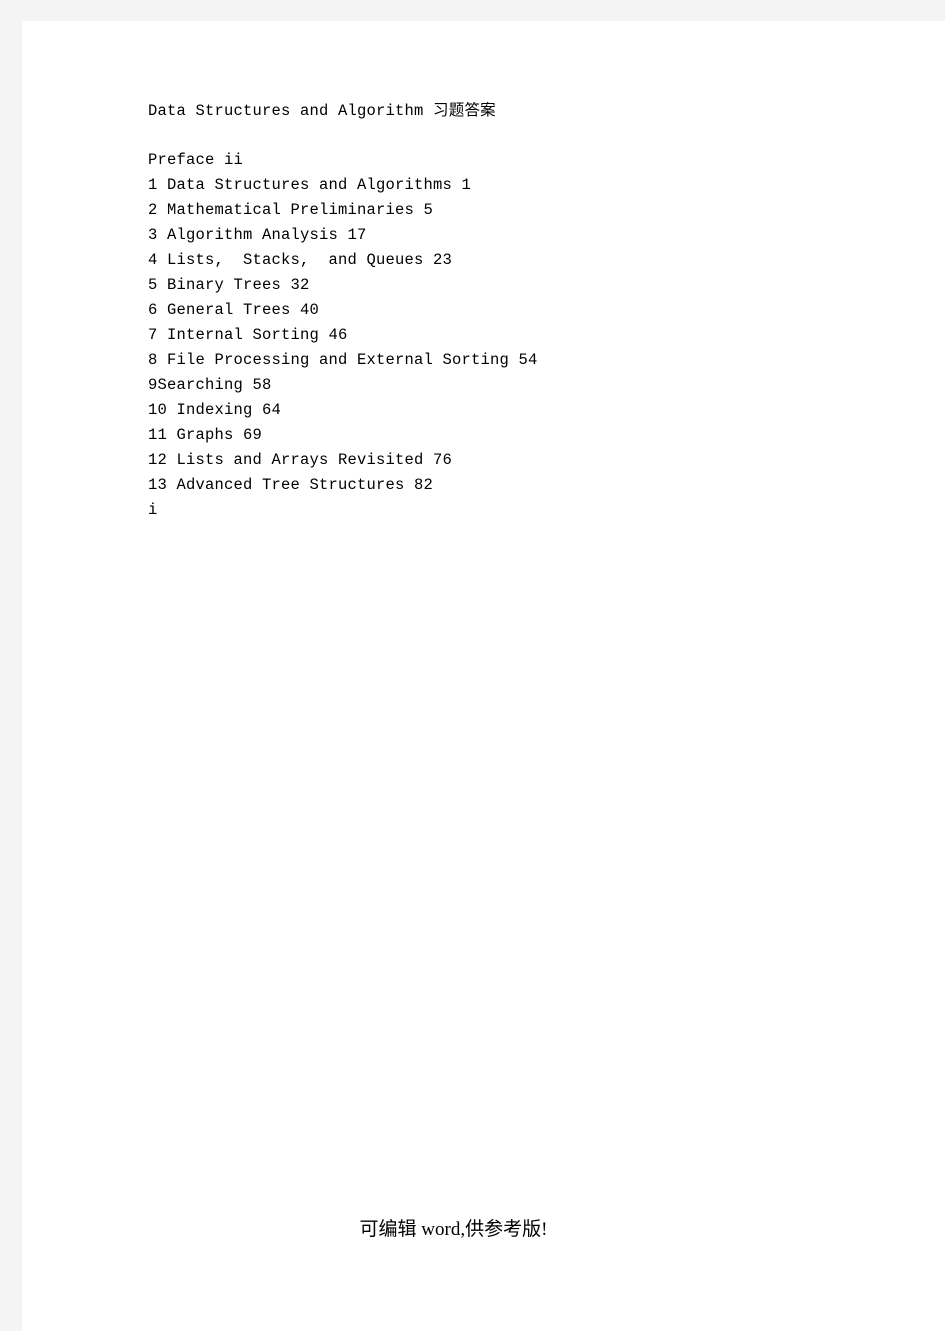 This screenshot has width=945, height=1337. I want to click on toc-entry: 9Searching 58, so click(210, 385).